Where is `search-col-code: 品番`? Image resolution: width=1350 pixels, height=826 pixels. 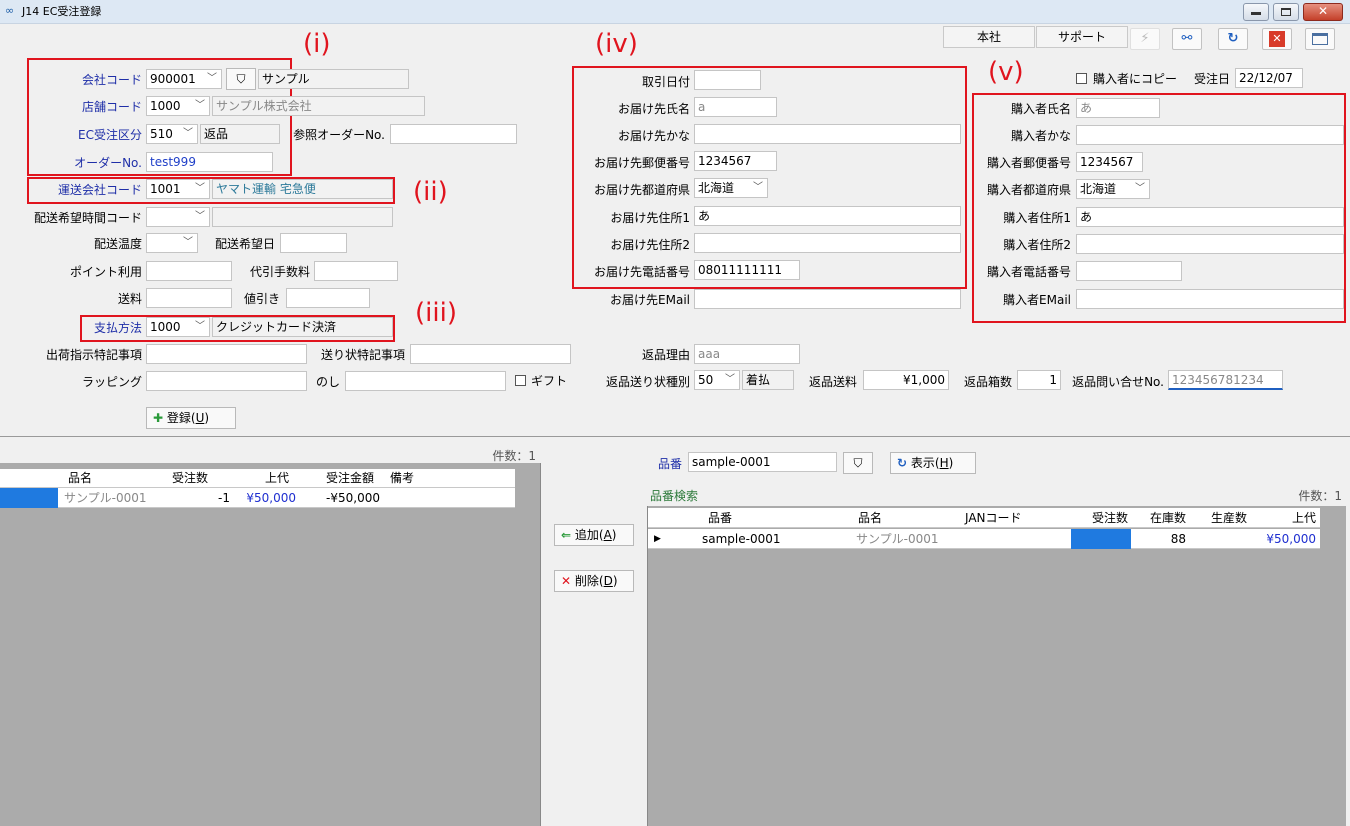
search-col-code: 品番 is located at coordinates (720, 518).